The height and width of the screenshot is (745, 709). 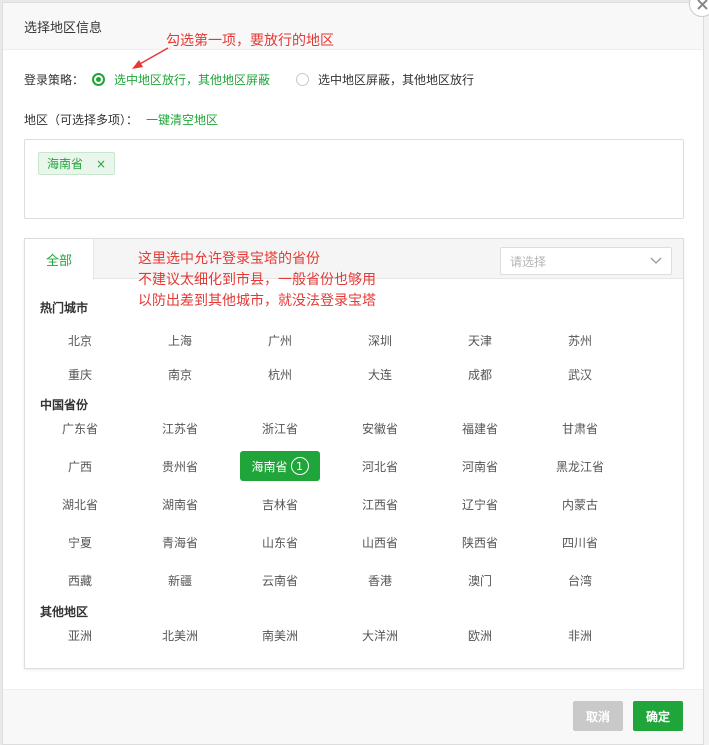 I want to click on region-option: 贵州省, so click(x=180, y=466).